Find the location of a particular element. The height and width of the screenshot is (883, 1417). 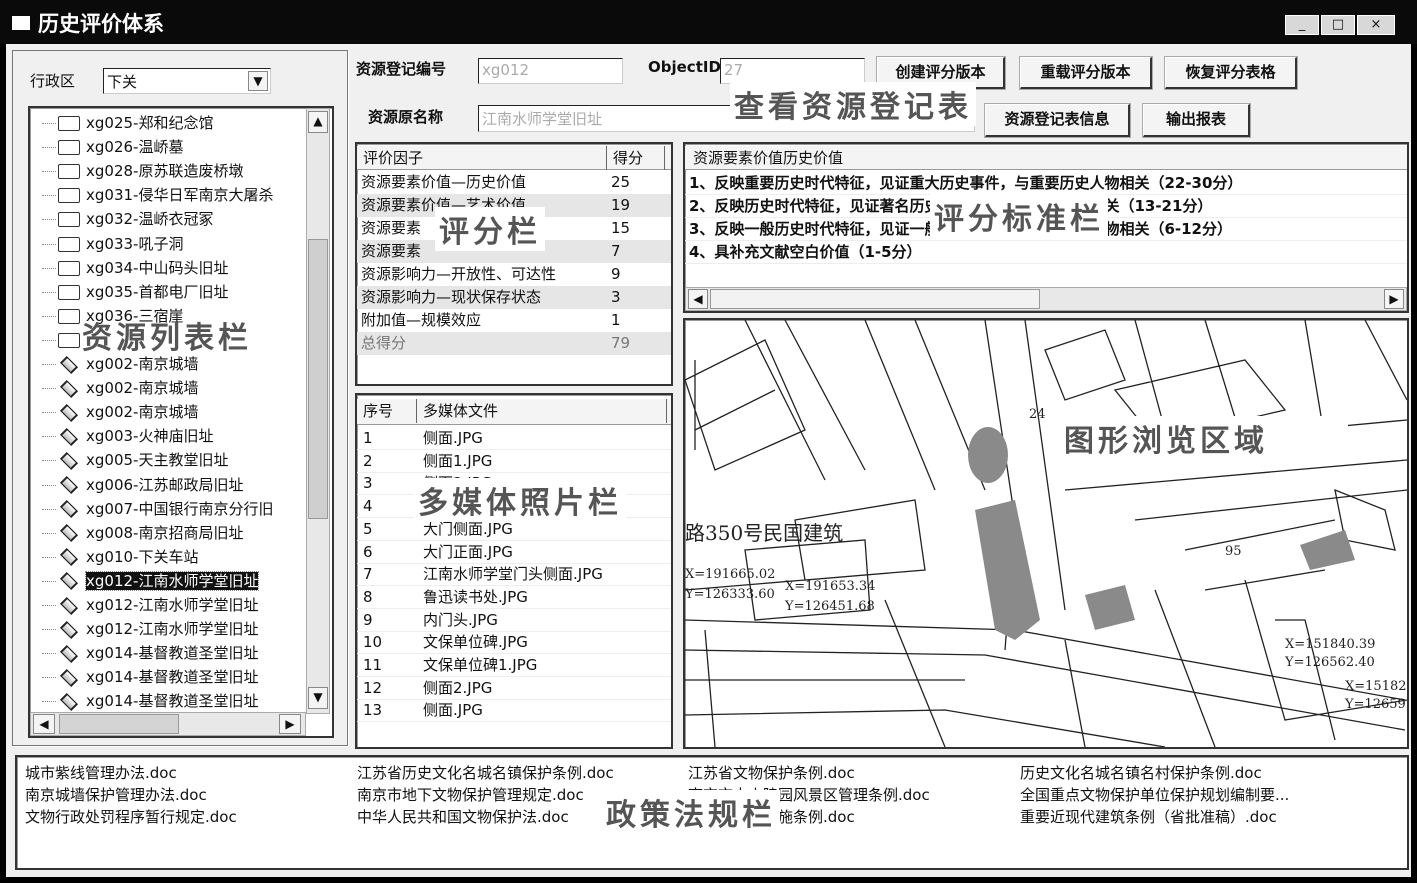

media-header-index: 序号 is located at coordinates (387, 411).